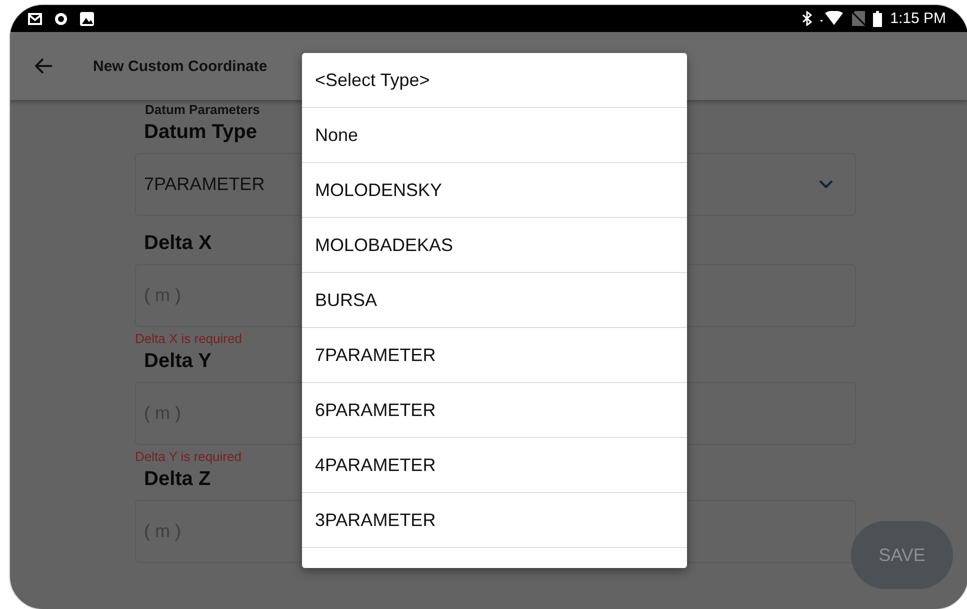 The image size is (967, 609). Describe the element at coordinates (180, 66) in the screenshot. I see `app-bar-title: New Custom Coordinate` at that location.